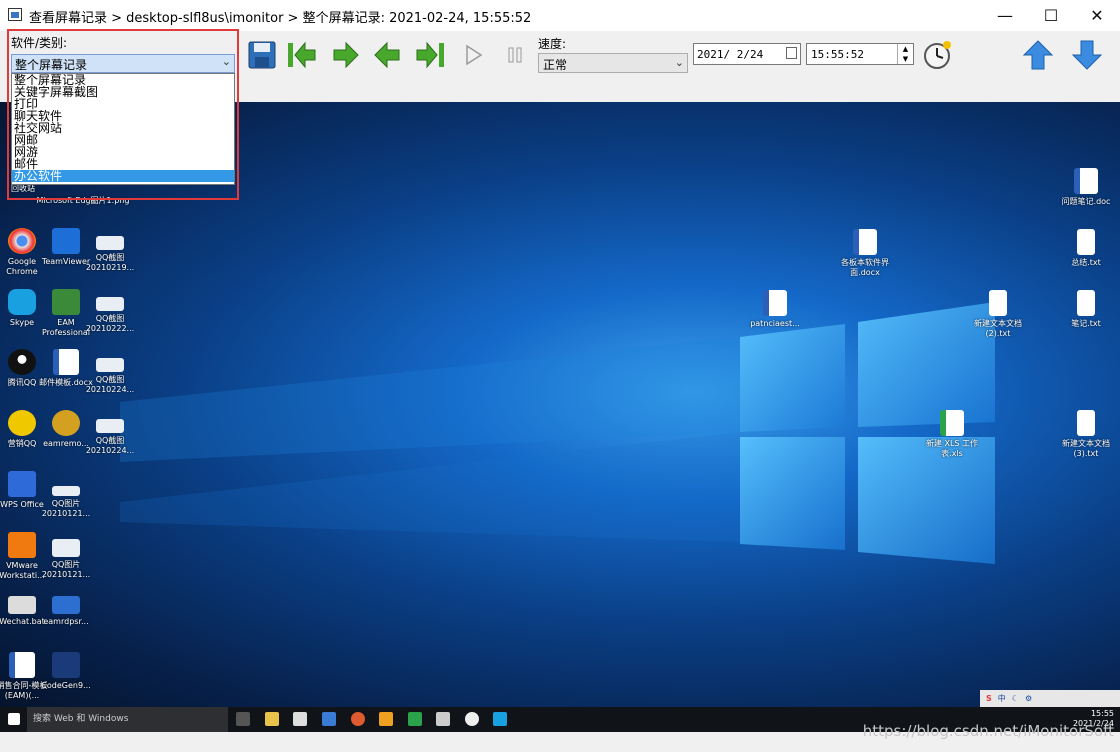  Describe the element at coordinates (952, 434) in the screenshot. I see `desktop-icon-xls: 新建 XLS 工作表.xls` at that location.